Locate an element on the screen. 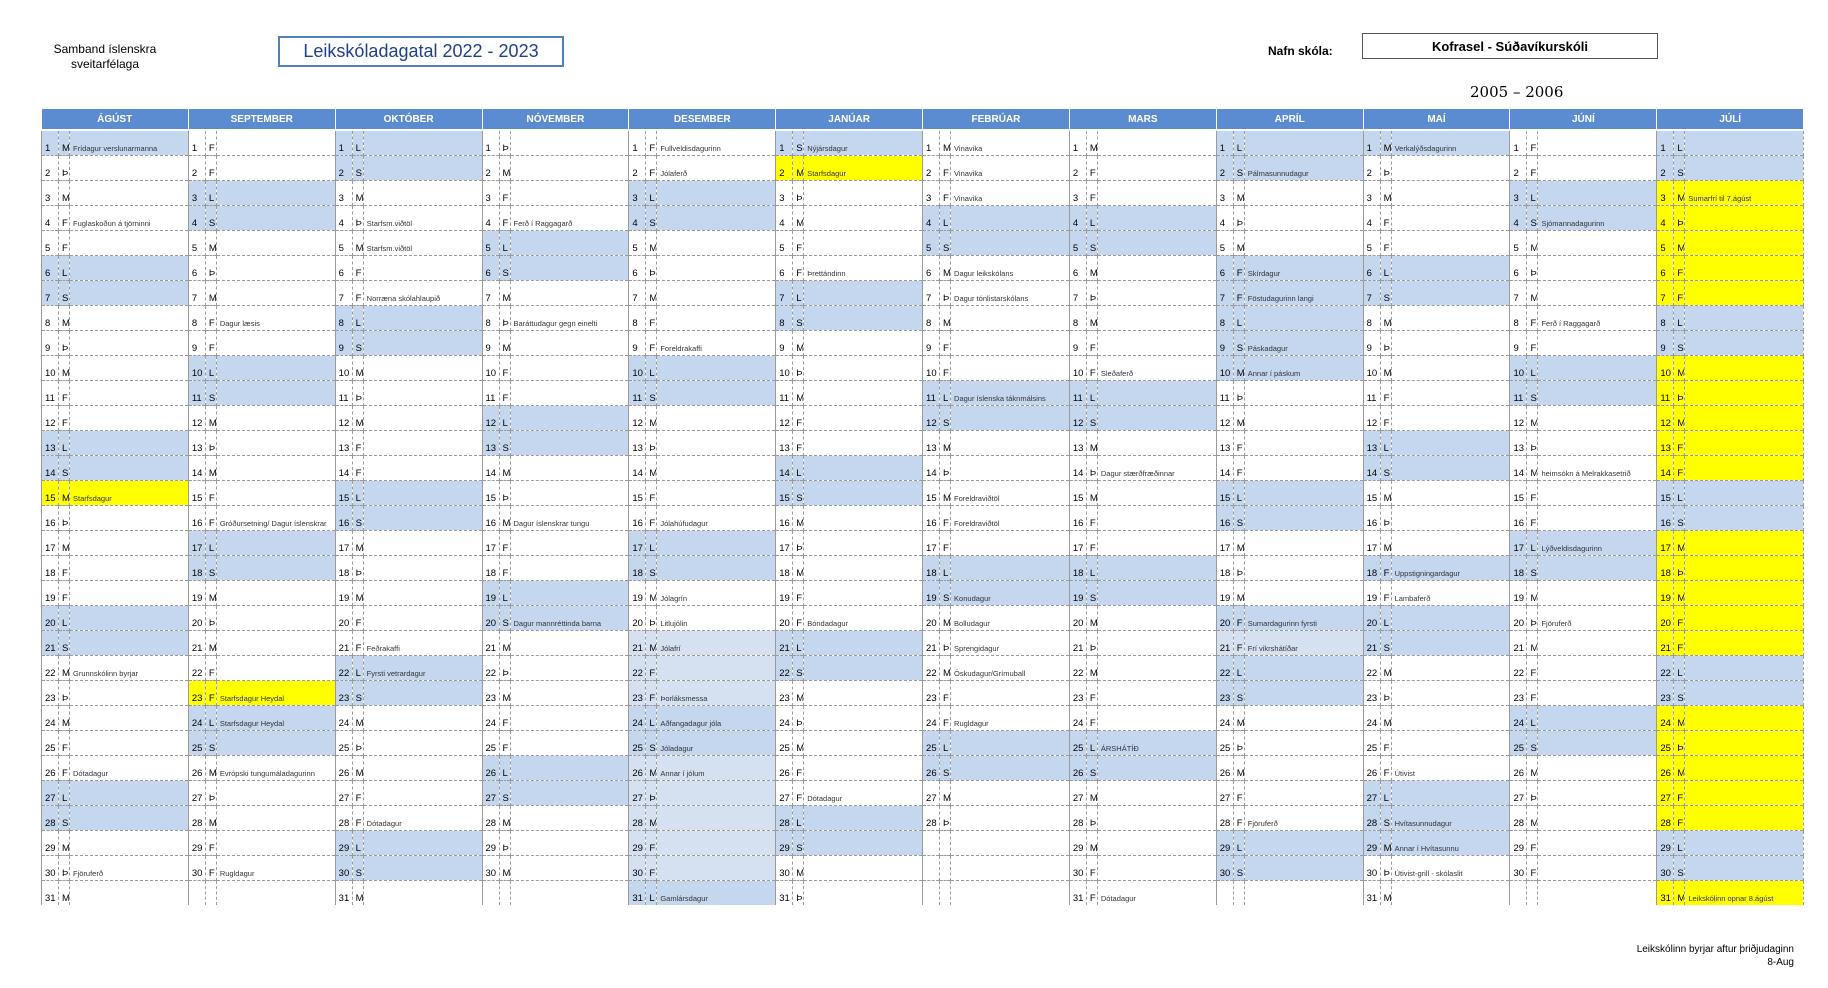 Image resolution: width=1828 pixels, height=988 pixels. day-event-cell: Rugldagur is located at coordinates (1010, 717).